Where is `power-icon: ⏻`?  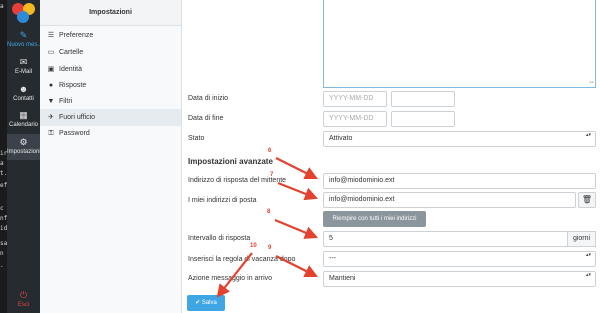
power-icon: ⏻ is located at coordinates (23, 295).